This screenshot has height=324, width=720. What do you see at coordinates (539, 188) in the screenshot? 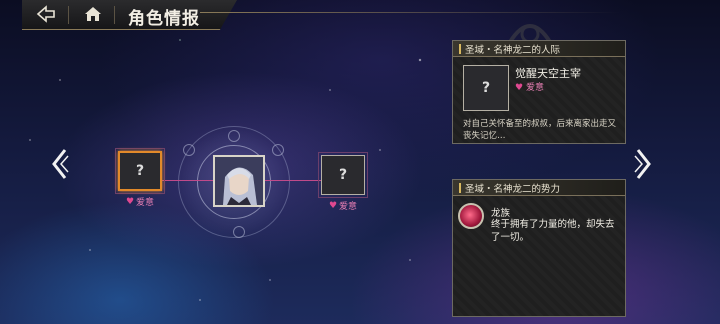
I see `faction-panel-header: 圣域・名神龙二的势力` at bounding box center [539, 188].